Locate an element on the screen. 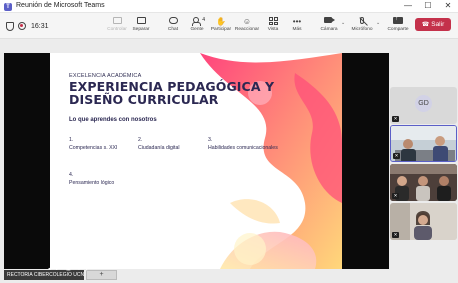 The image size is (458, 283). chat-icon is located at coordinates (173, 21).